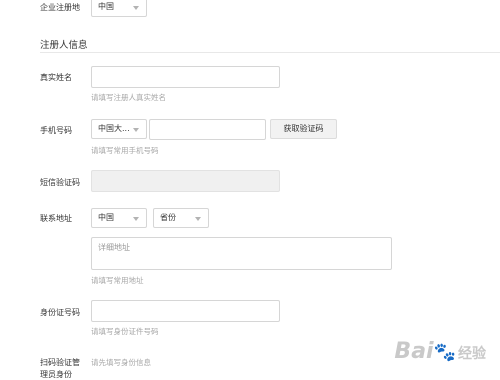 This screenshot has width=500, height=380. Describe the element at coordinates (444, 352) in the screenshot. I see `paw-icon: 🐾` at that location.